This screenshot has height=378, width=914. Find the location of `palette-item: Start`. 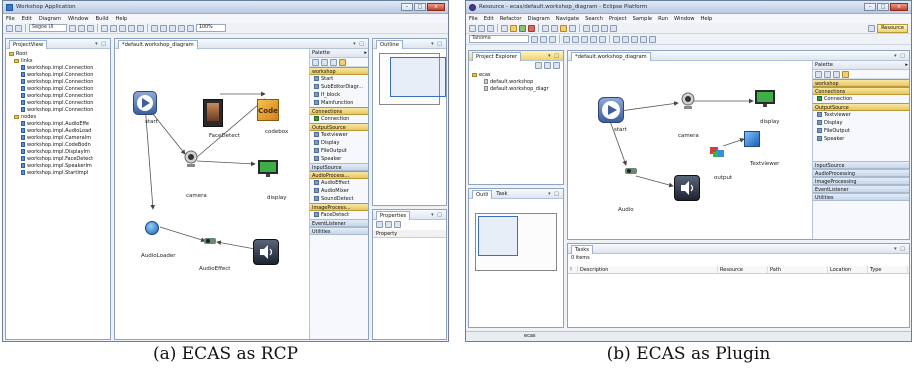

palette-item: Start is located at coordinates (339, 79).